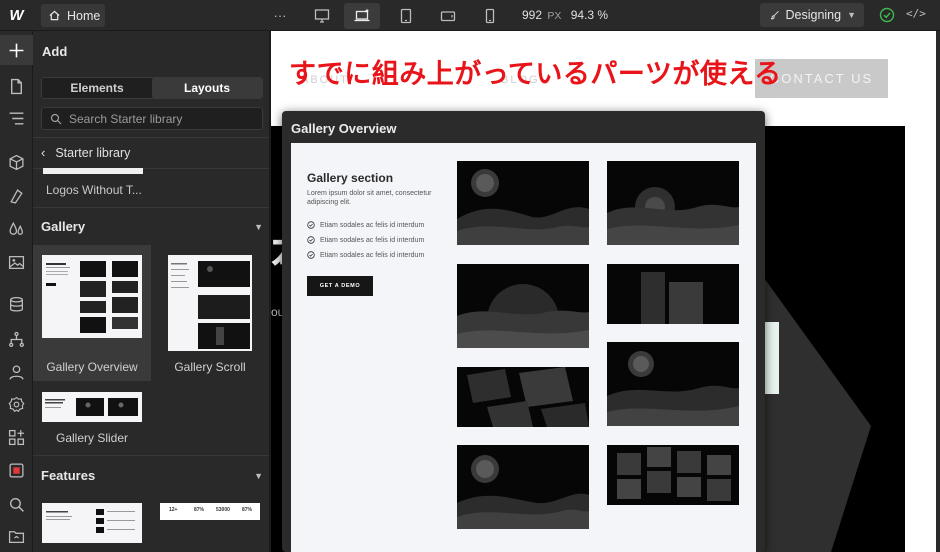 This screenshot has height=552, width=940. I want to click on tablet-icon, so click(406, 15).